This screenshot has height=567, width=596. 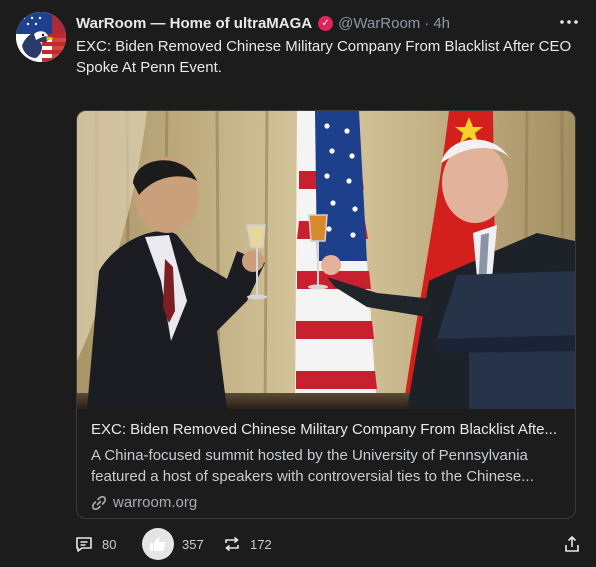 I want to click on share-button, so click(x=572, y=544).